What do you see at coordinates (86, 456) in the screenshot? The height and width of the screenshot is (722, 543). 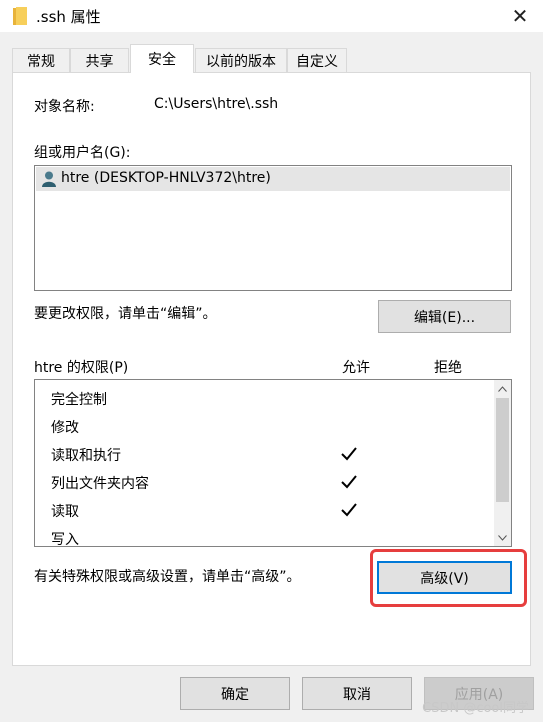 I see `permission-row-read-execute: 读取和执行` at bounding box center [86, 456].